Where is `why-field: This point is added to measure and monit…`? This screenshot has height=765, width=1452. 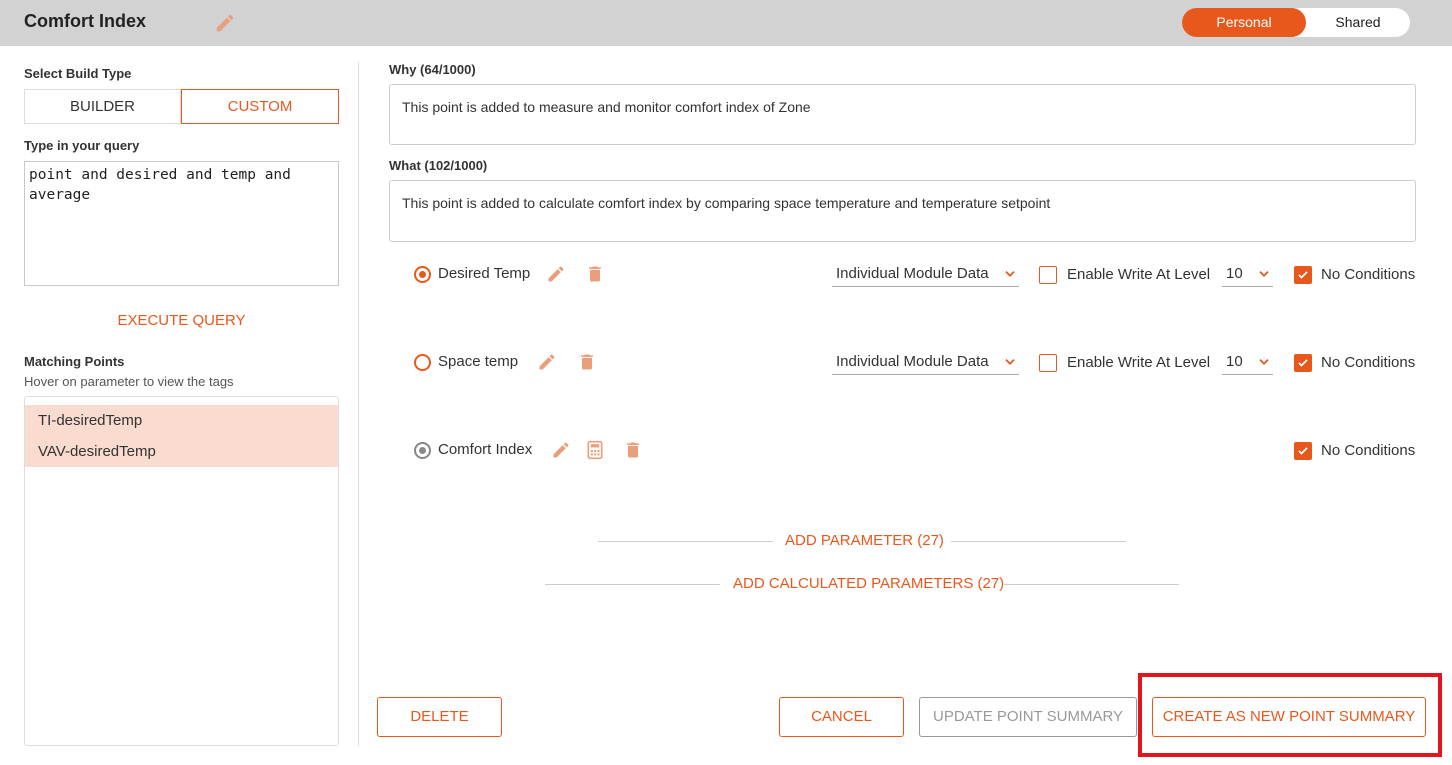 why-field: This point is added to measure and monit… is located at coordinates (902, 114).